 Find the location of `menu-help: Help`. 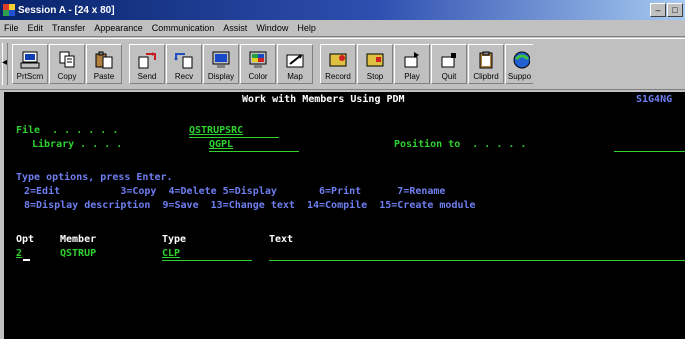

menu-help: Help is located at coordinates (306, 28).